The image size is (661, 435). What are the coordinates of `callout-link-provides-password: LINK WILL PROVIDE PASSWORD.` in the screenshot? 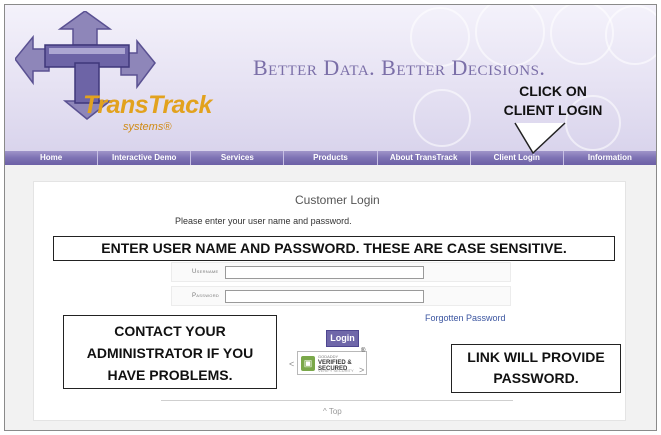 It's located at (536, 368).